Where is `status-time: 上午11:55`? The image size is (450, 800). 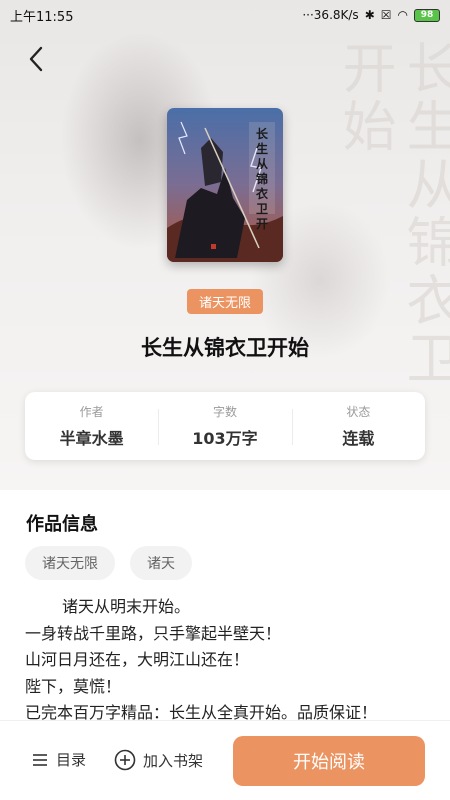
status-time: 上午11:55 is located at coordinates (42, 17).